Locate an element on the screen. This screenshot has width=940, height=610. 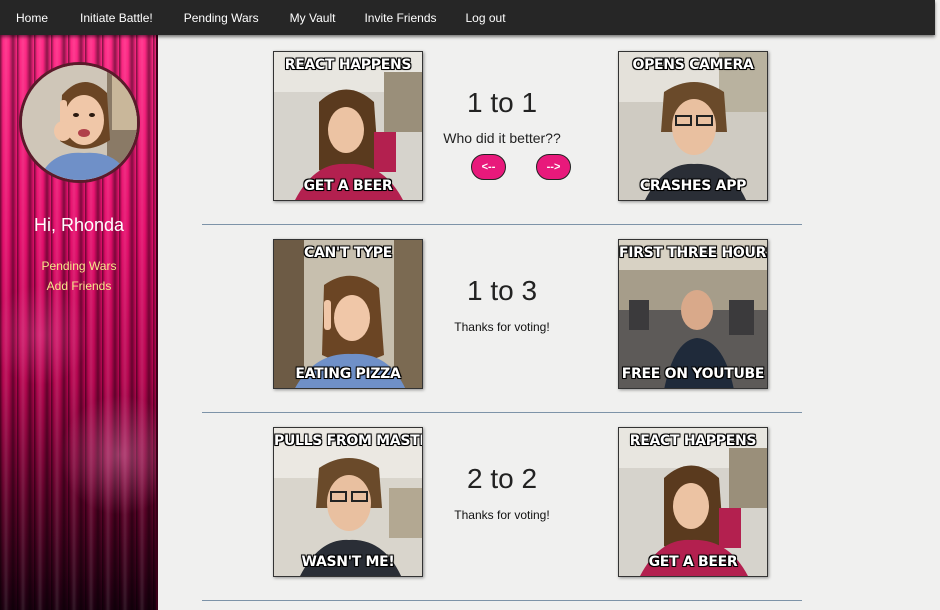
nav-home-link: Home is located at coordinates (32, 18).